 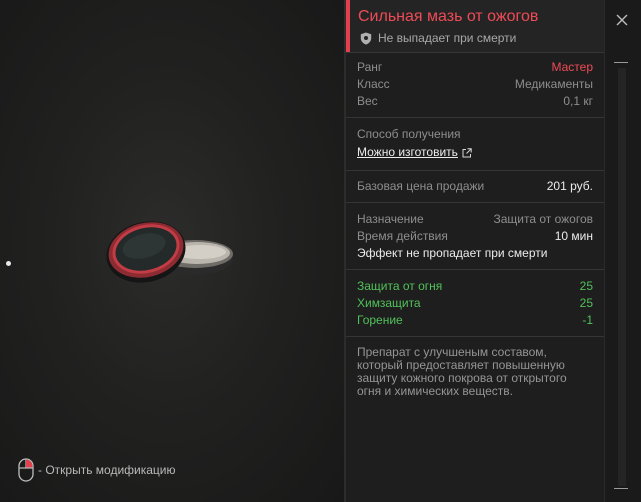 What do you see at coordinates (621, 488) in the screenshot?
I see `scrollbar-bottom-cap` at bounding box center [621, 488].